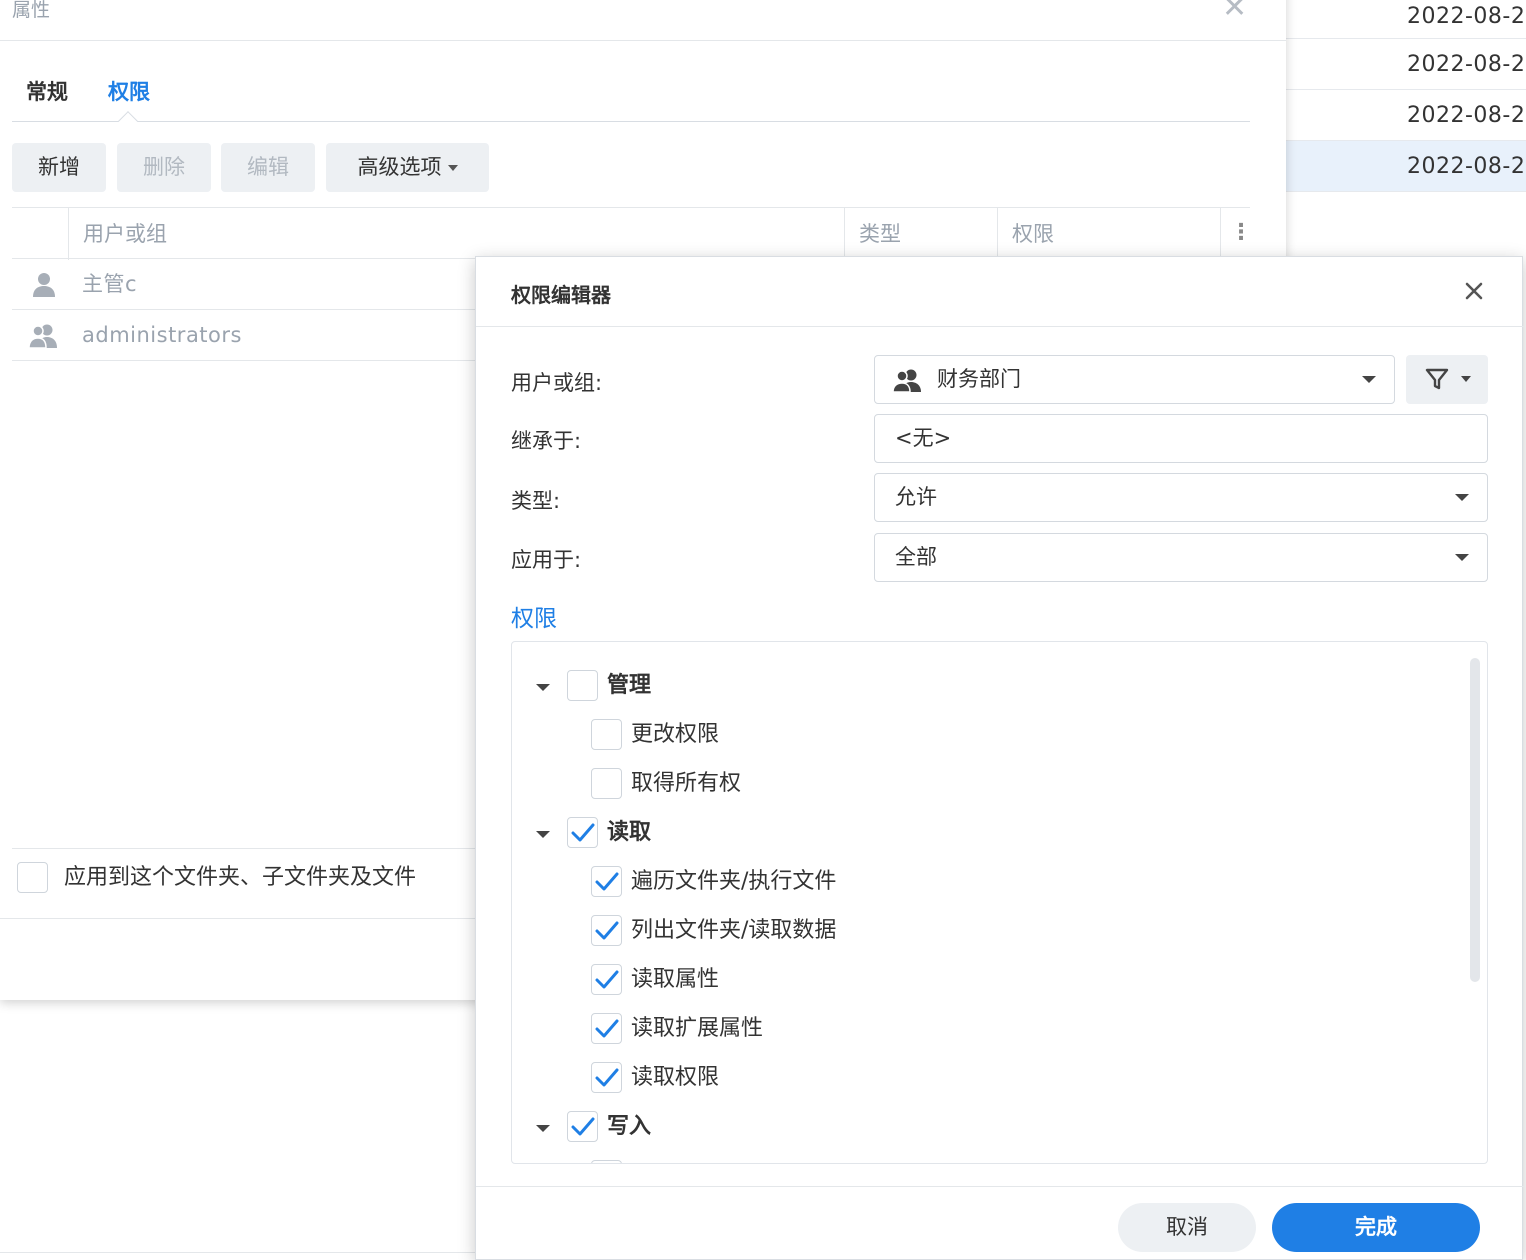  Describe the element at coordinates (1437, 379) in the screenshot. I see `filter-icon` at that location.